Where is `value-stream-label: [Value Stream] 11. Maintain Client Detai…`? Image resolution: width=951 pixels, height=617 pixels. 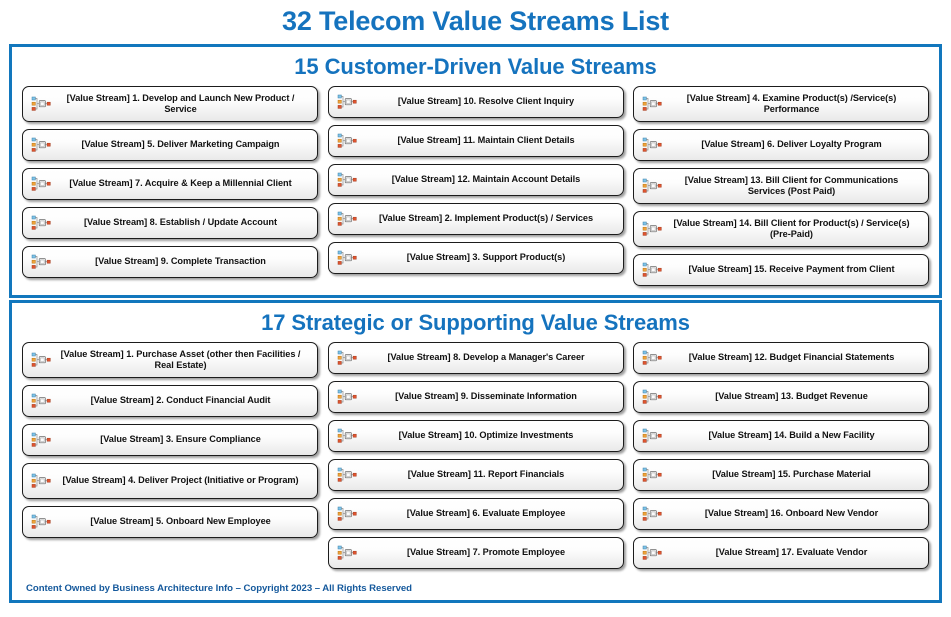 value-stream-label: [Value Stream] 11. Maintain Client Detai… is located at coordinates (486, 140).